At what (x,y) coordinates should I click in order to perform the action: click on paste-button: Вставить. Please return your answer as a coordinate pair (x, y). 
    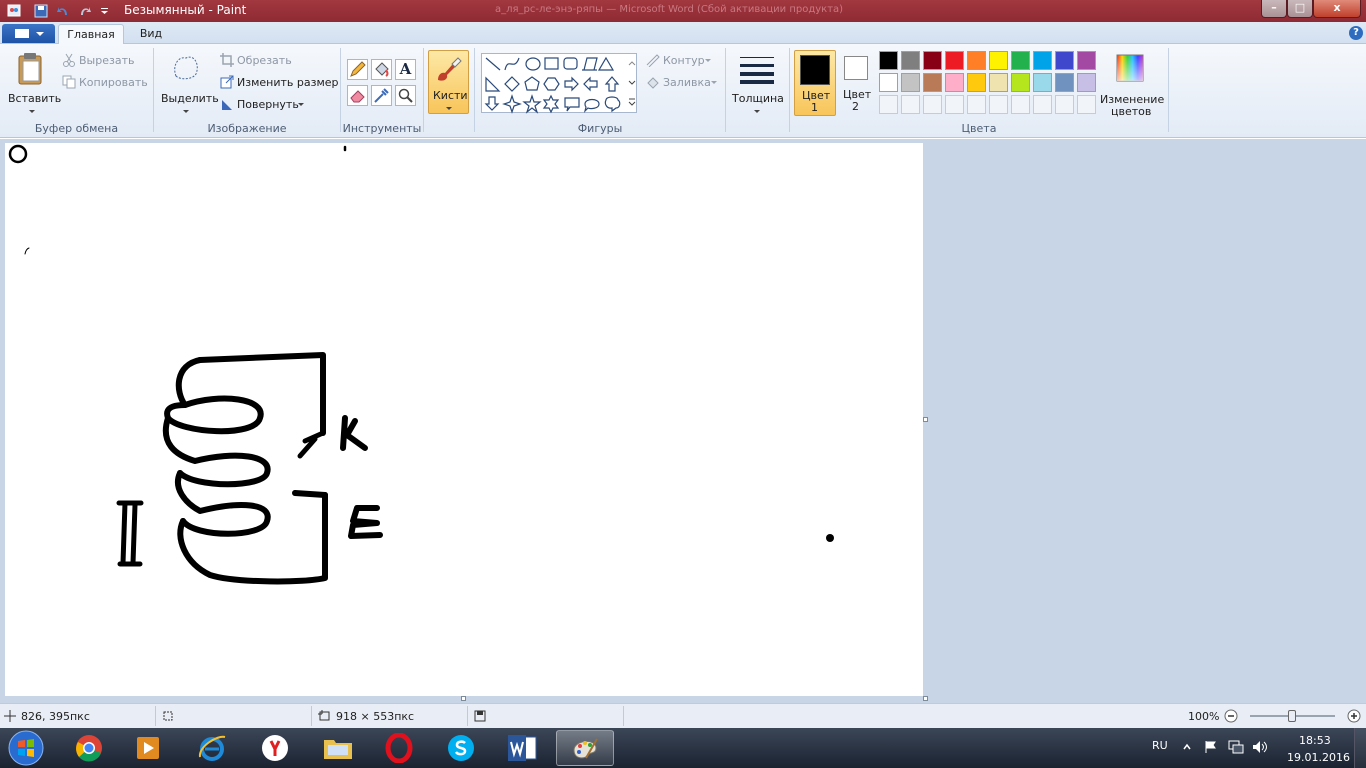
    Looking at the image, I should click on (32, 82).